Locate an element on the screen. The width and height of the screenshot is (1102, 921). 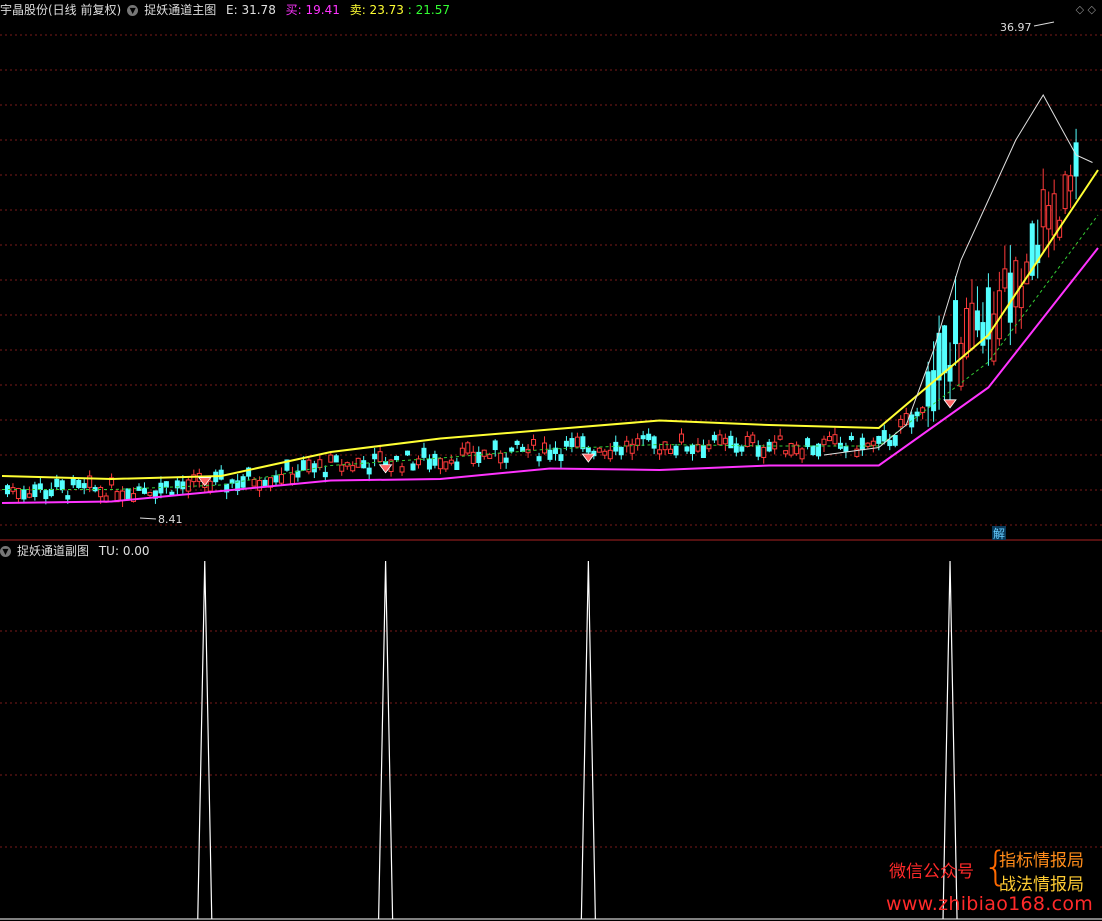
jie-badge: 解 is located at coordinates (999, 534).